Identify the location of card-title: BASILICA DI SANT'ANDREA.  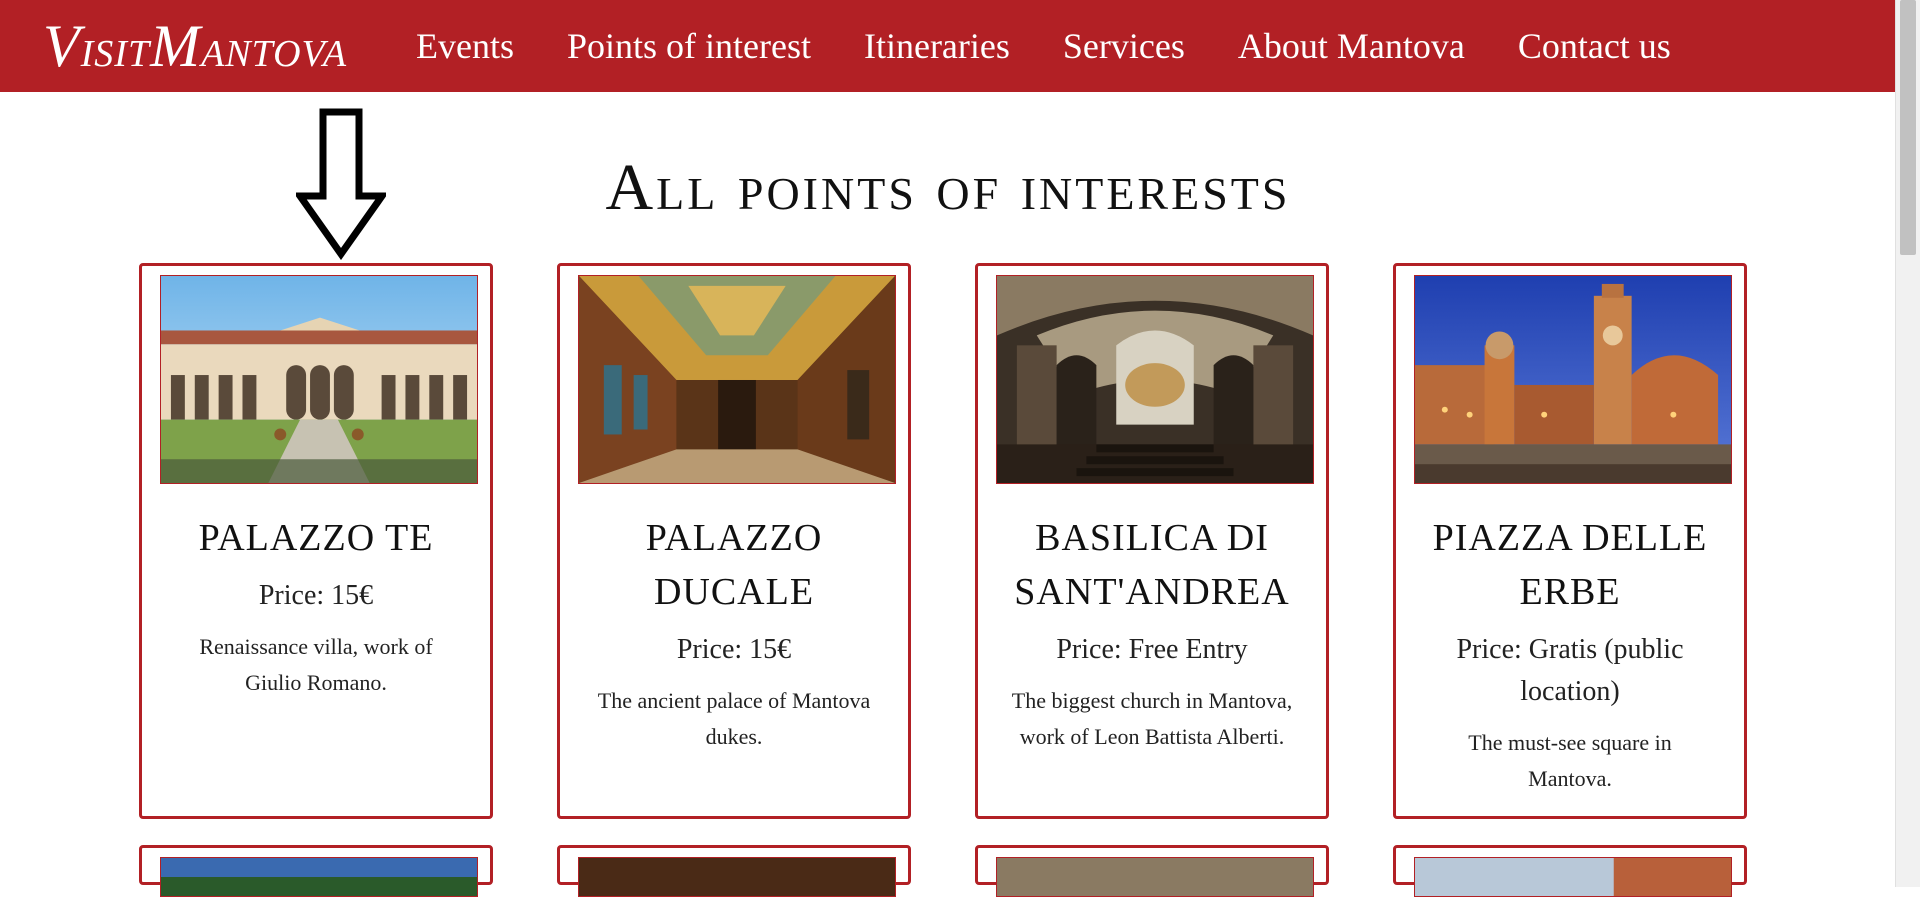
(1152, 565).